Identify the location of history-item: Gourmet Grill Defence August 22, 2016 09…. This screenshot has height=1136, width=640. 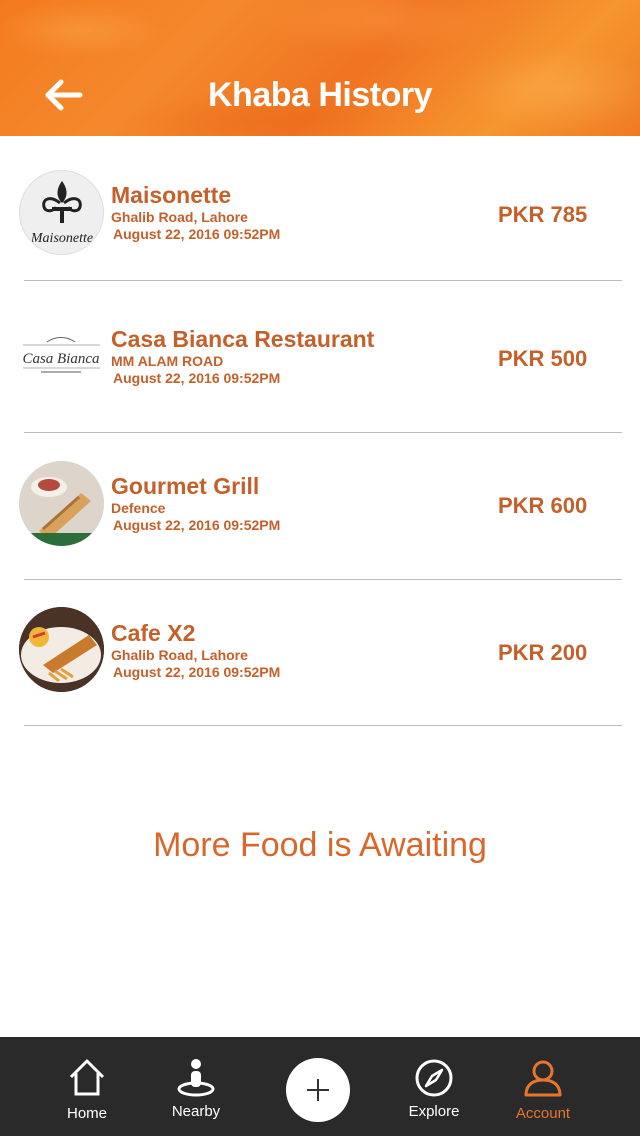
(320, 506).